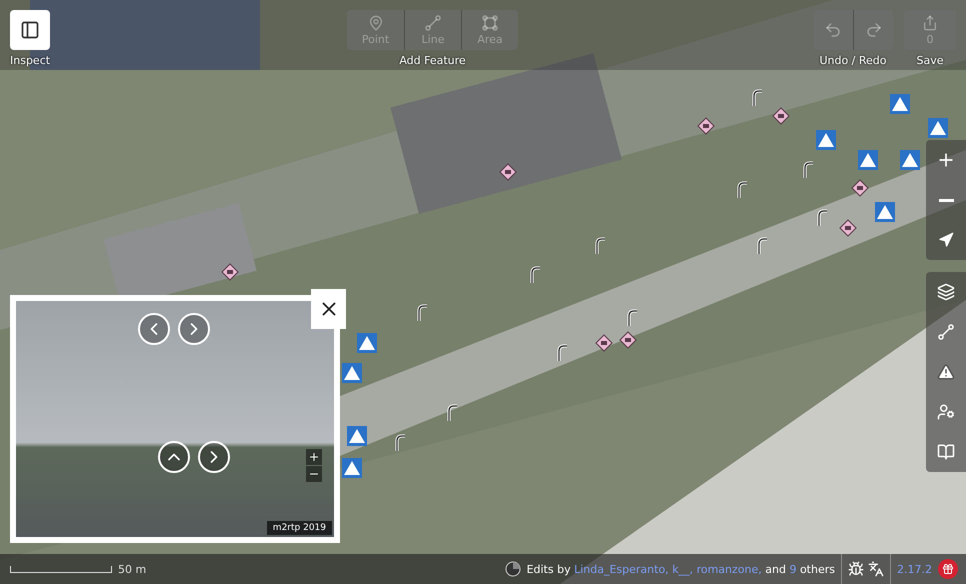 This screenshot has height=584, width=966. I want to click on contributor-link: k__,, so click(683, 569).